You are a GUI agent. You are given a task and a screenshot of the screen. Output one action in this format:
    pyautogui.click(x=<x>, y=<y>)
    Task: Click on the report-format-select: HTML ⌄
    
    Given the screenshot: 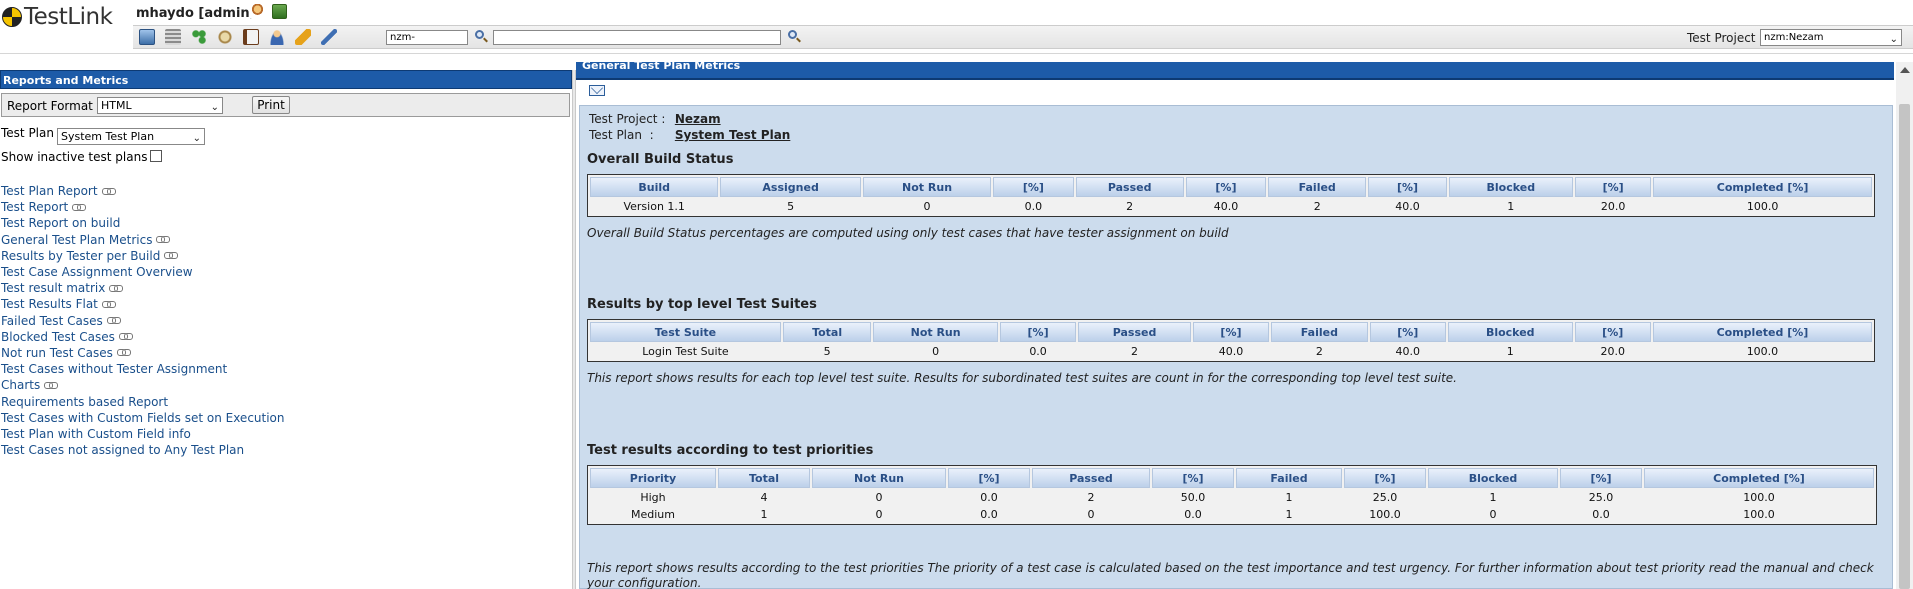 What is the action you would take?
    pyautogui.click(x=160, y=105)
    